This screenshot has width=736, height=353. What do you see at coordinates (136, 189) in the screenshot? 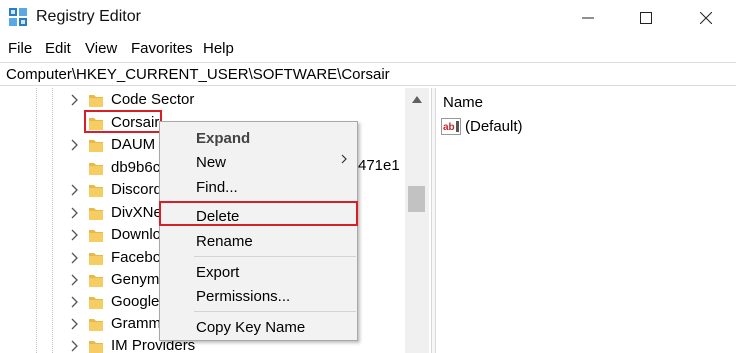
I see `tree-item-label: Discord` at bounding box center [136, 189].